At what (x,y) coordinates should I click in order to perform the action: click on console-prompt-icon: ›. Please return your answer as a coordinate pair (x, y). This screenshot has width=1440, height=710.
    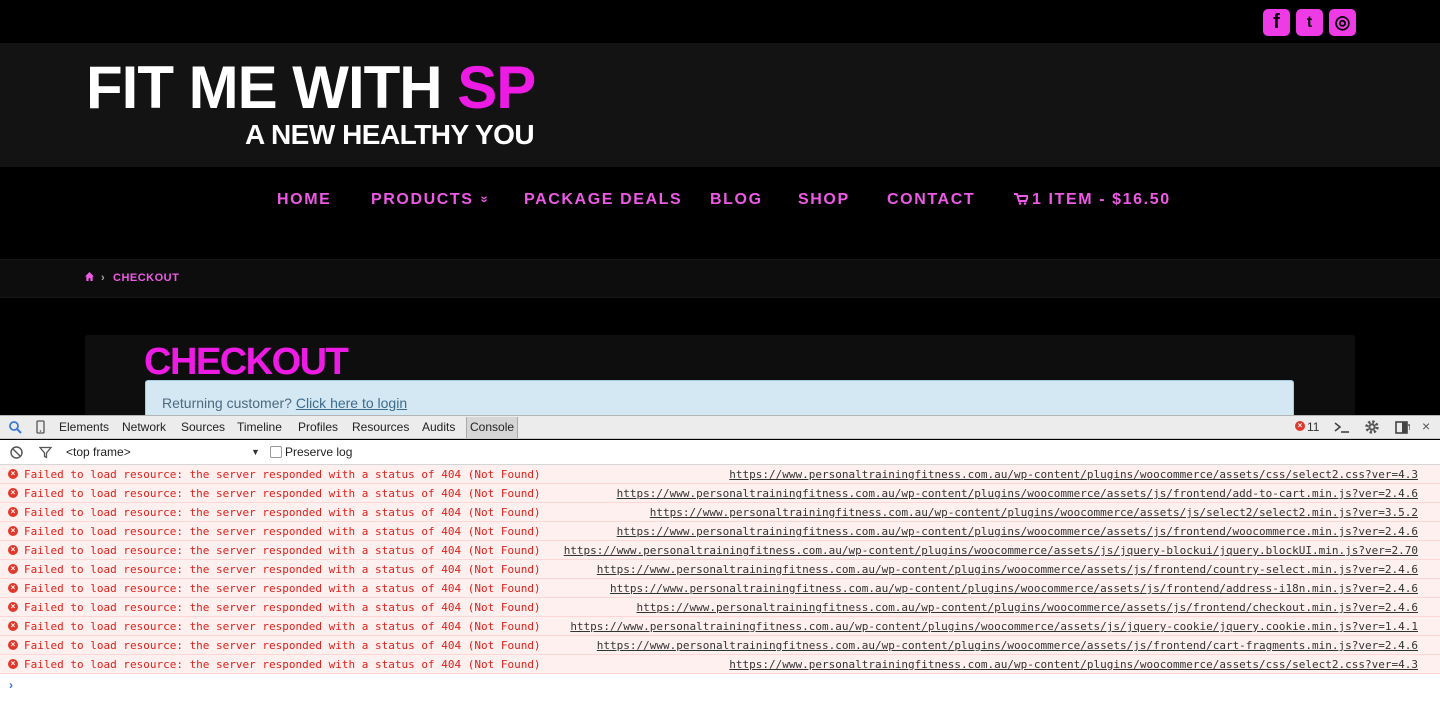
    Looking at the image, I should click on (11, 685).